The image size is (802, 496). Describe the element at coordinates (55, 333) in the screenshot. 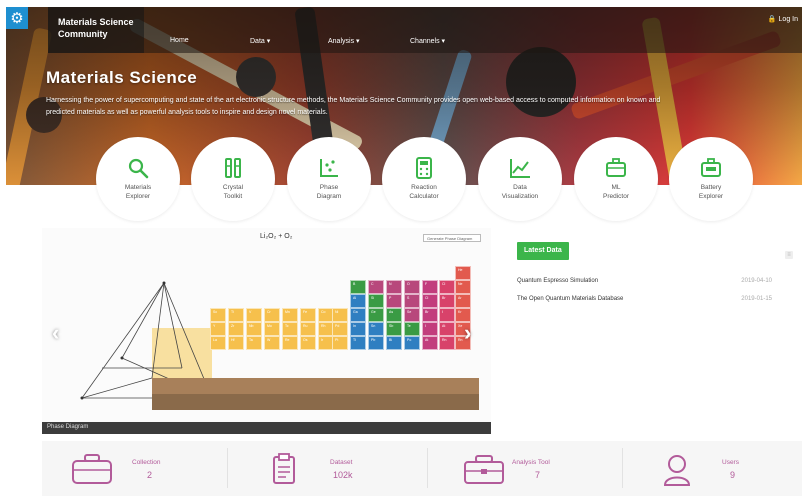

I see `carousel-prev-chevron-icon: ‹` at that location.